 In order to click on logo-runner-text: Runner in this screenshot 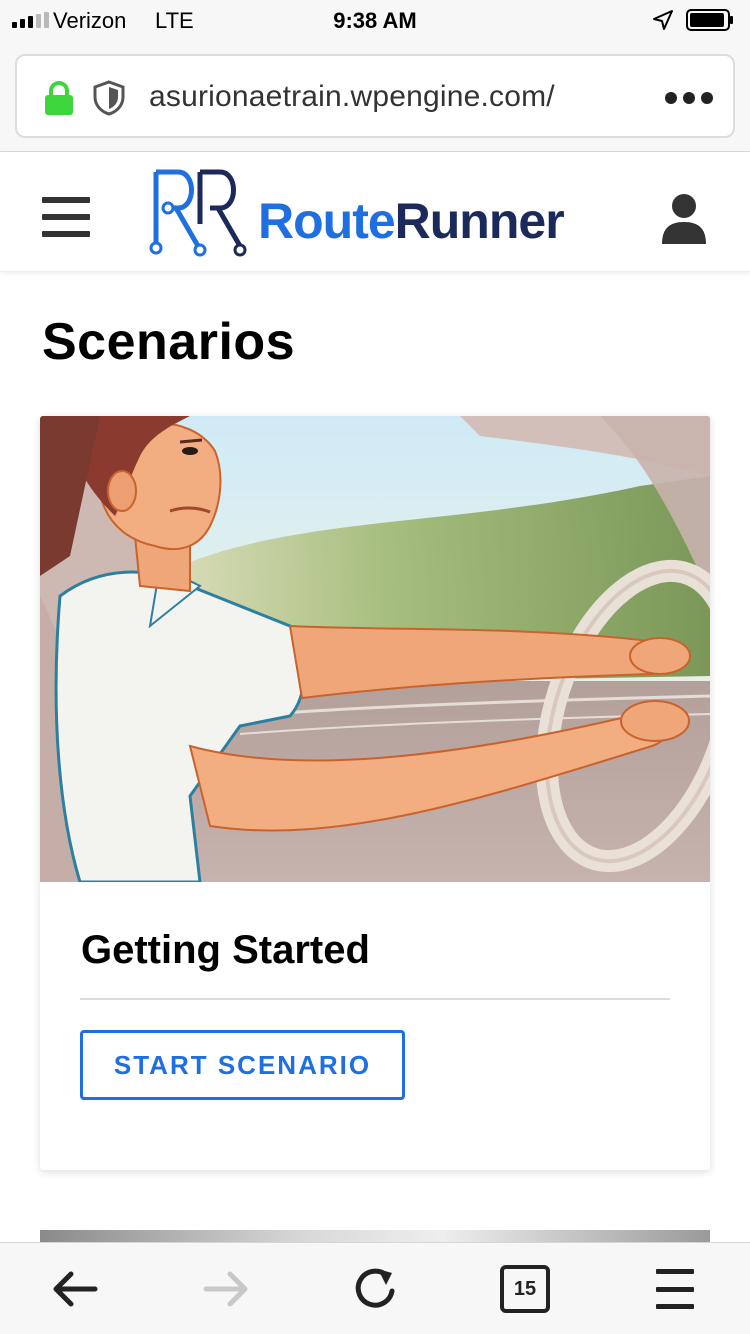, I will do `click(479, 221)`.